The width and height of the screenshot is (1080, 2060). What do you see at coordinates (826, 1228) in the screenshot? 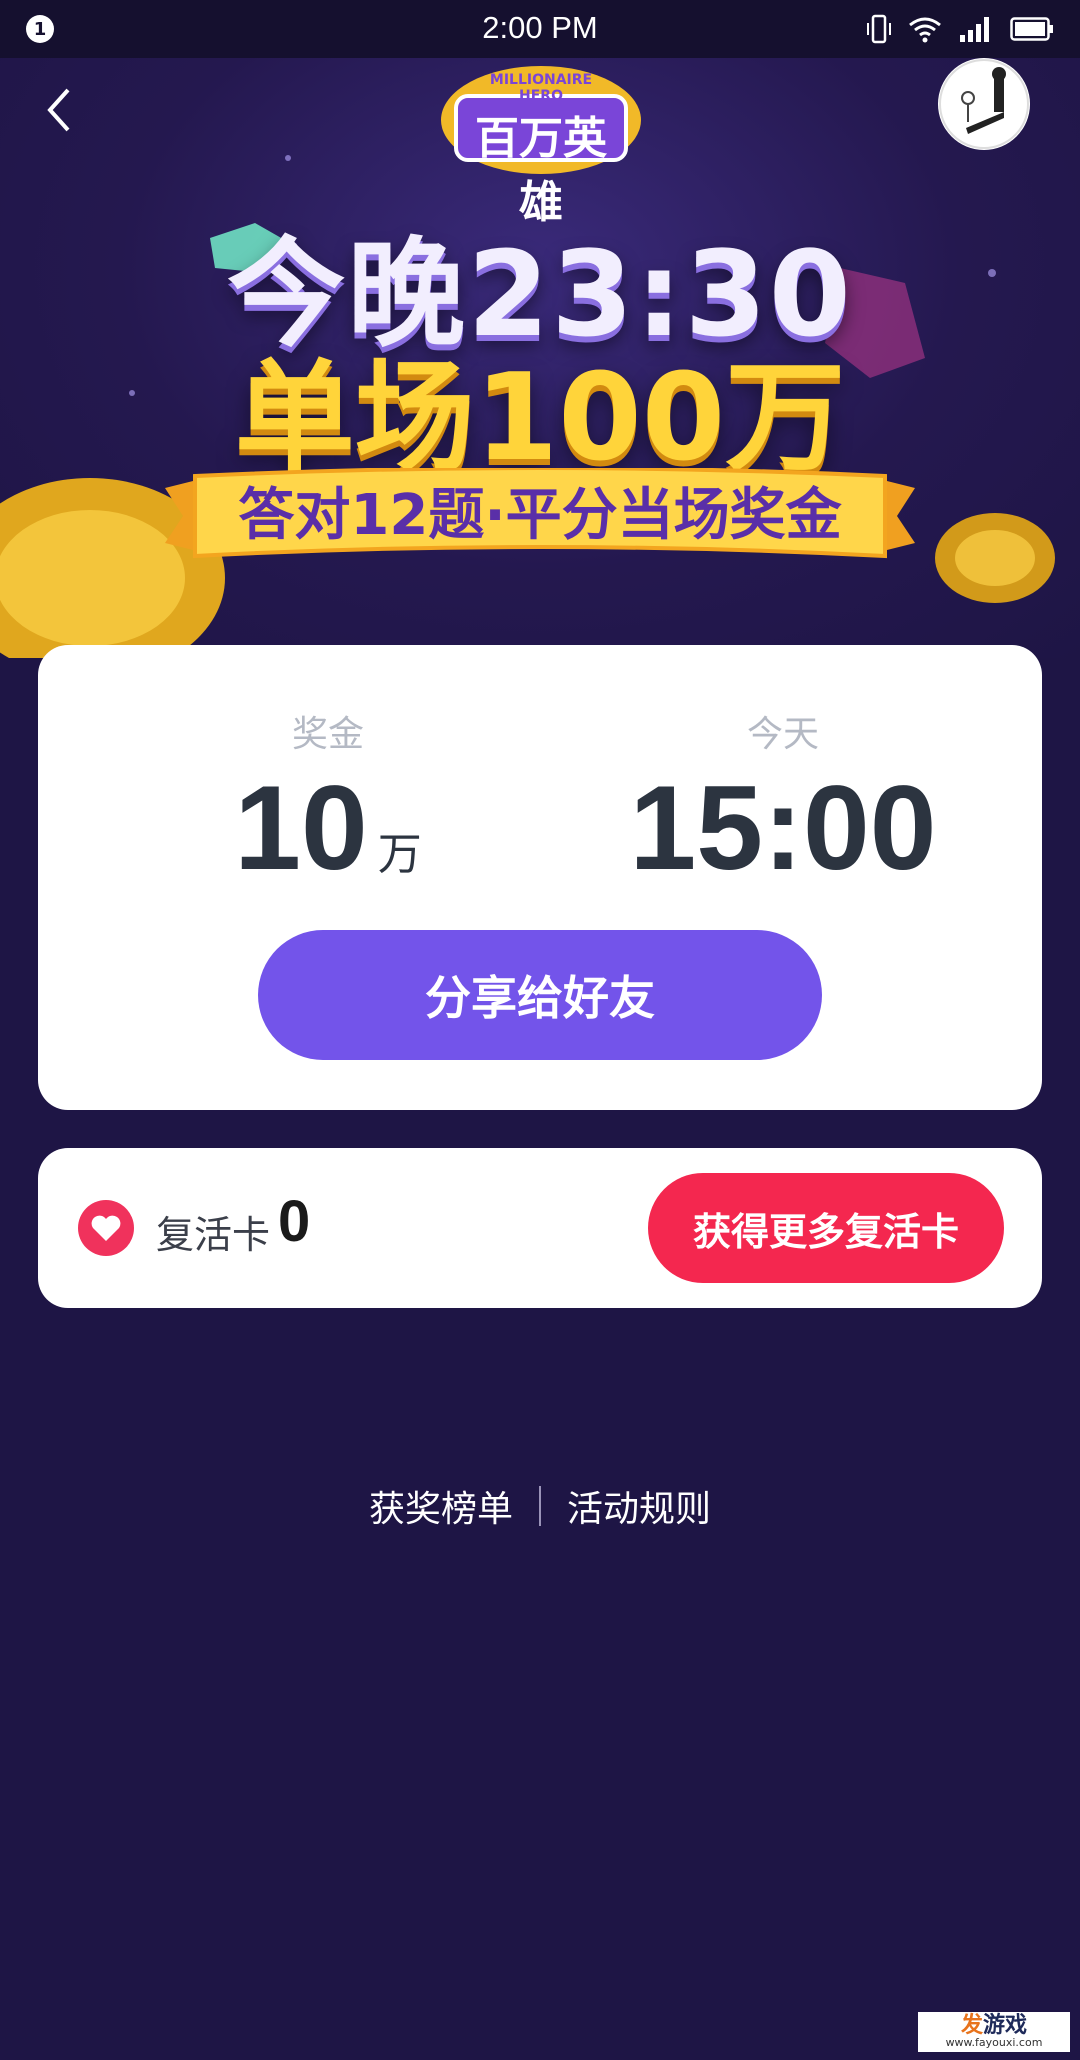
I see `get-more-revive-button: 获得更多复活卡` at bounding box center [826, 1228].